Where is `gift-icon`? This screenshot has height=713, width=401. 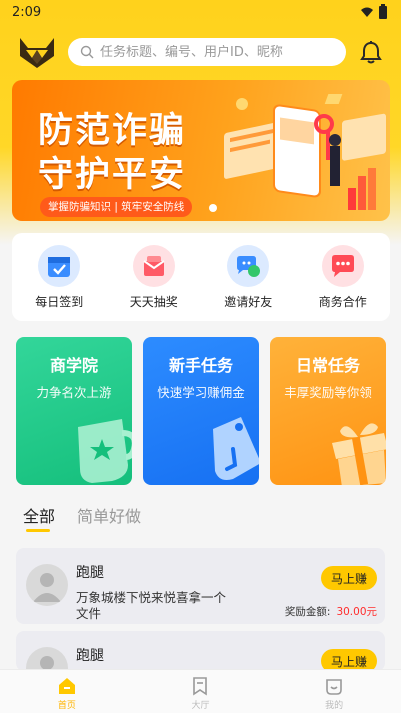
gift-icon is located at coordinates (359, 454).